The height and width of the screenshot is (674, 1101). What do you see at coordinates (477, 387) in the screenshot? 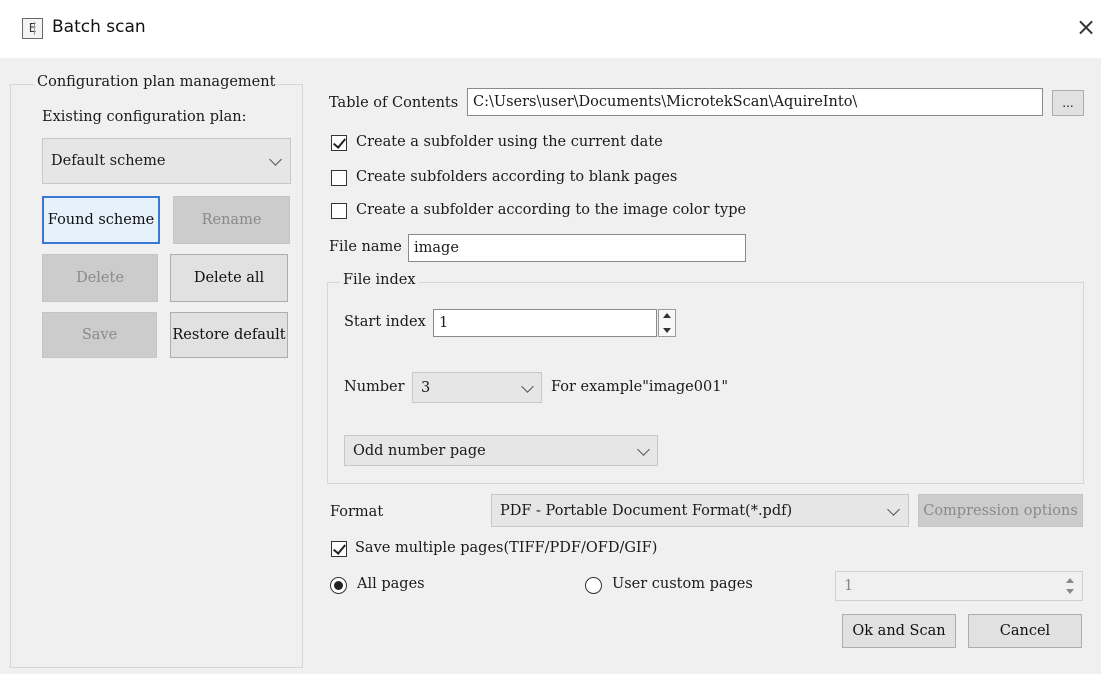
I see `number-select: 3` at bounding box center [477, 387].